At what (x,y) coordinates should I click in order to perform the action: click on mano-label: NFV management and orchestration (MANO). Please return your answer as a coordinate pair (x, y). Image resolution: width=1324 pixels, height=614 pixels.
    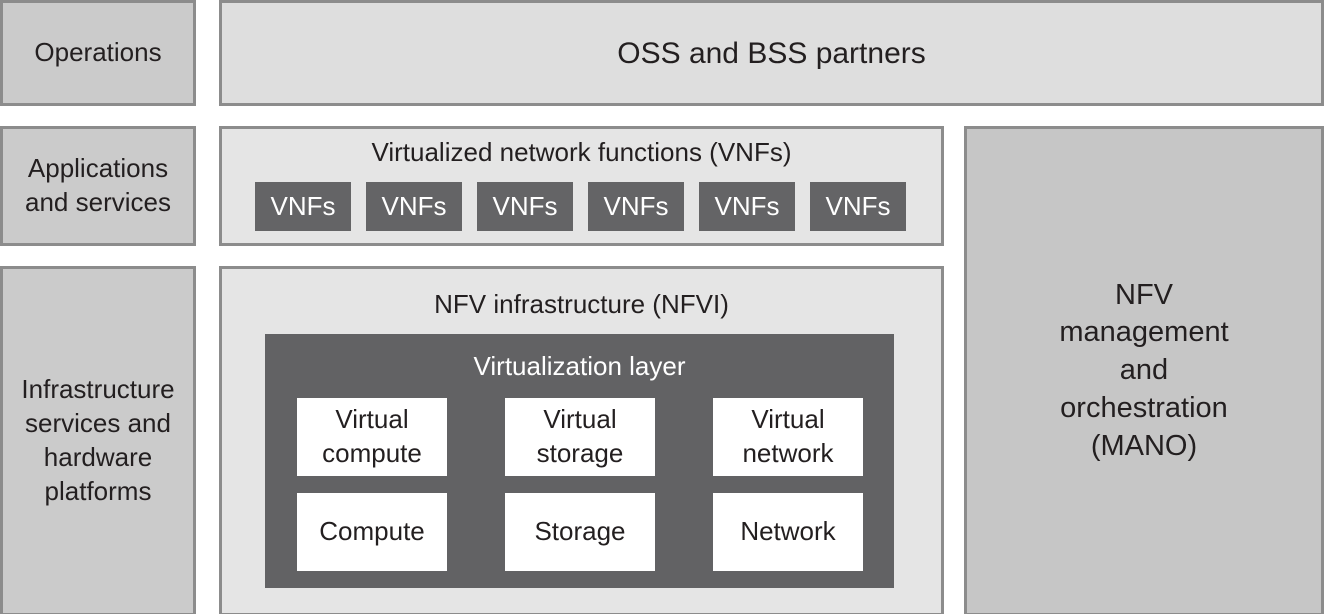
    Looking at the image, I should click on (1144, 370).